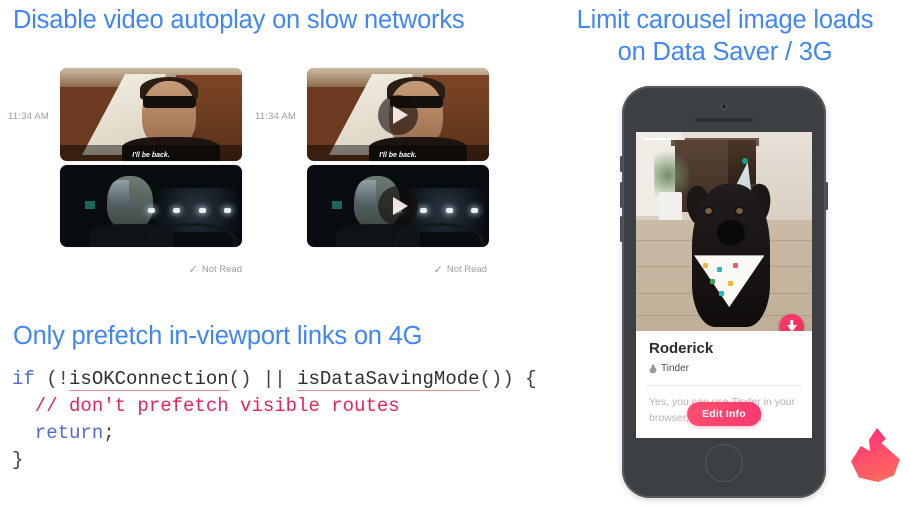  Describe the element at coordinates (724, 463) in the screenshot. I see `home-button-icon` at that location.